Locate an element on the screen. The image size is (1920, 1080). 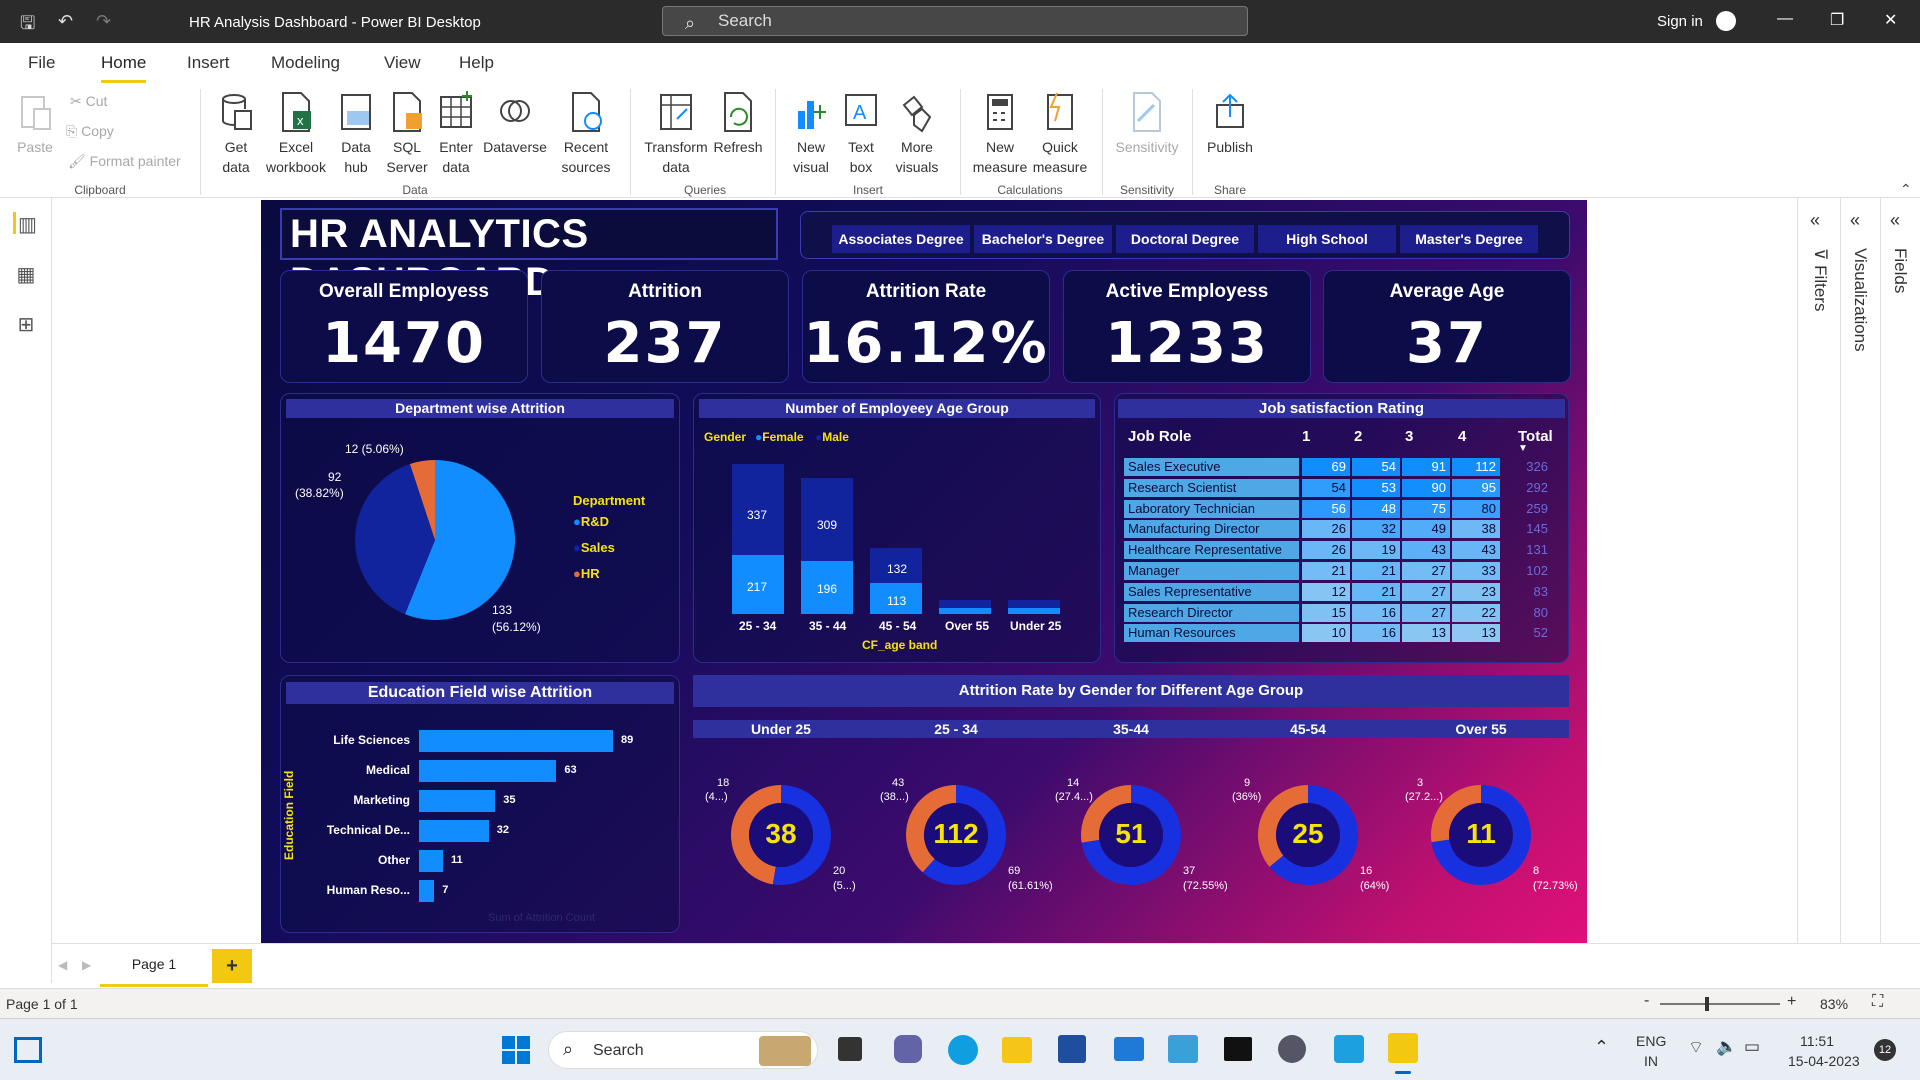
menu-modeling: Modeling is located at coordinates (305, 63).